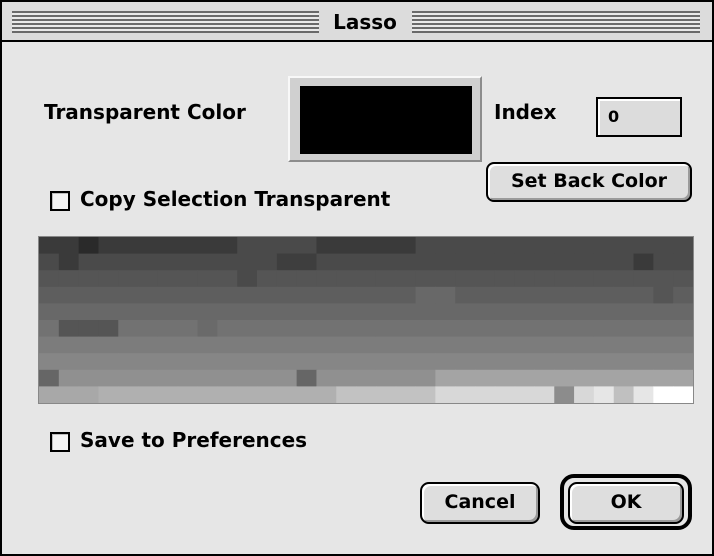  I want to click on index-label: Index, so click(525, 112).